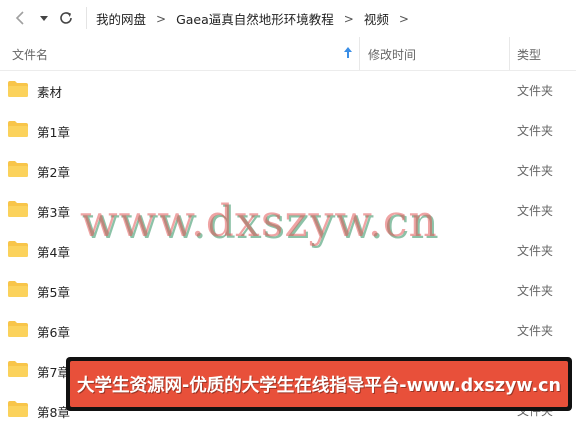  I want to click on column-date-header: 修改时间, so click(392, 54).